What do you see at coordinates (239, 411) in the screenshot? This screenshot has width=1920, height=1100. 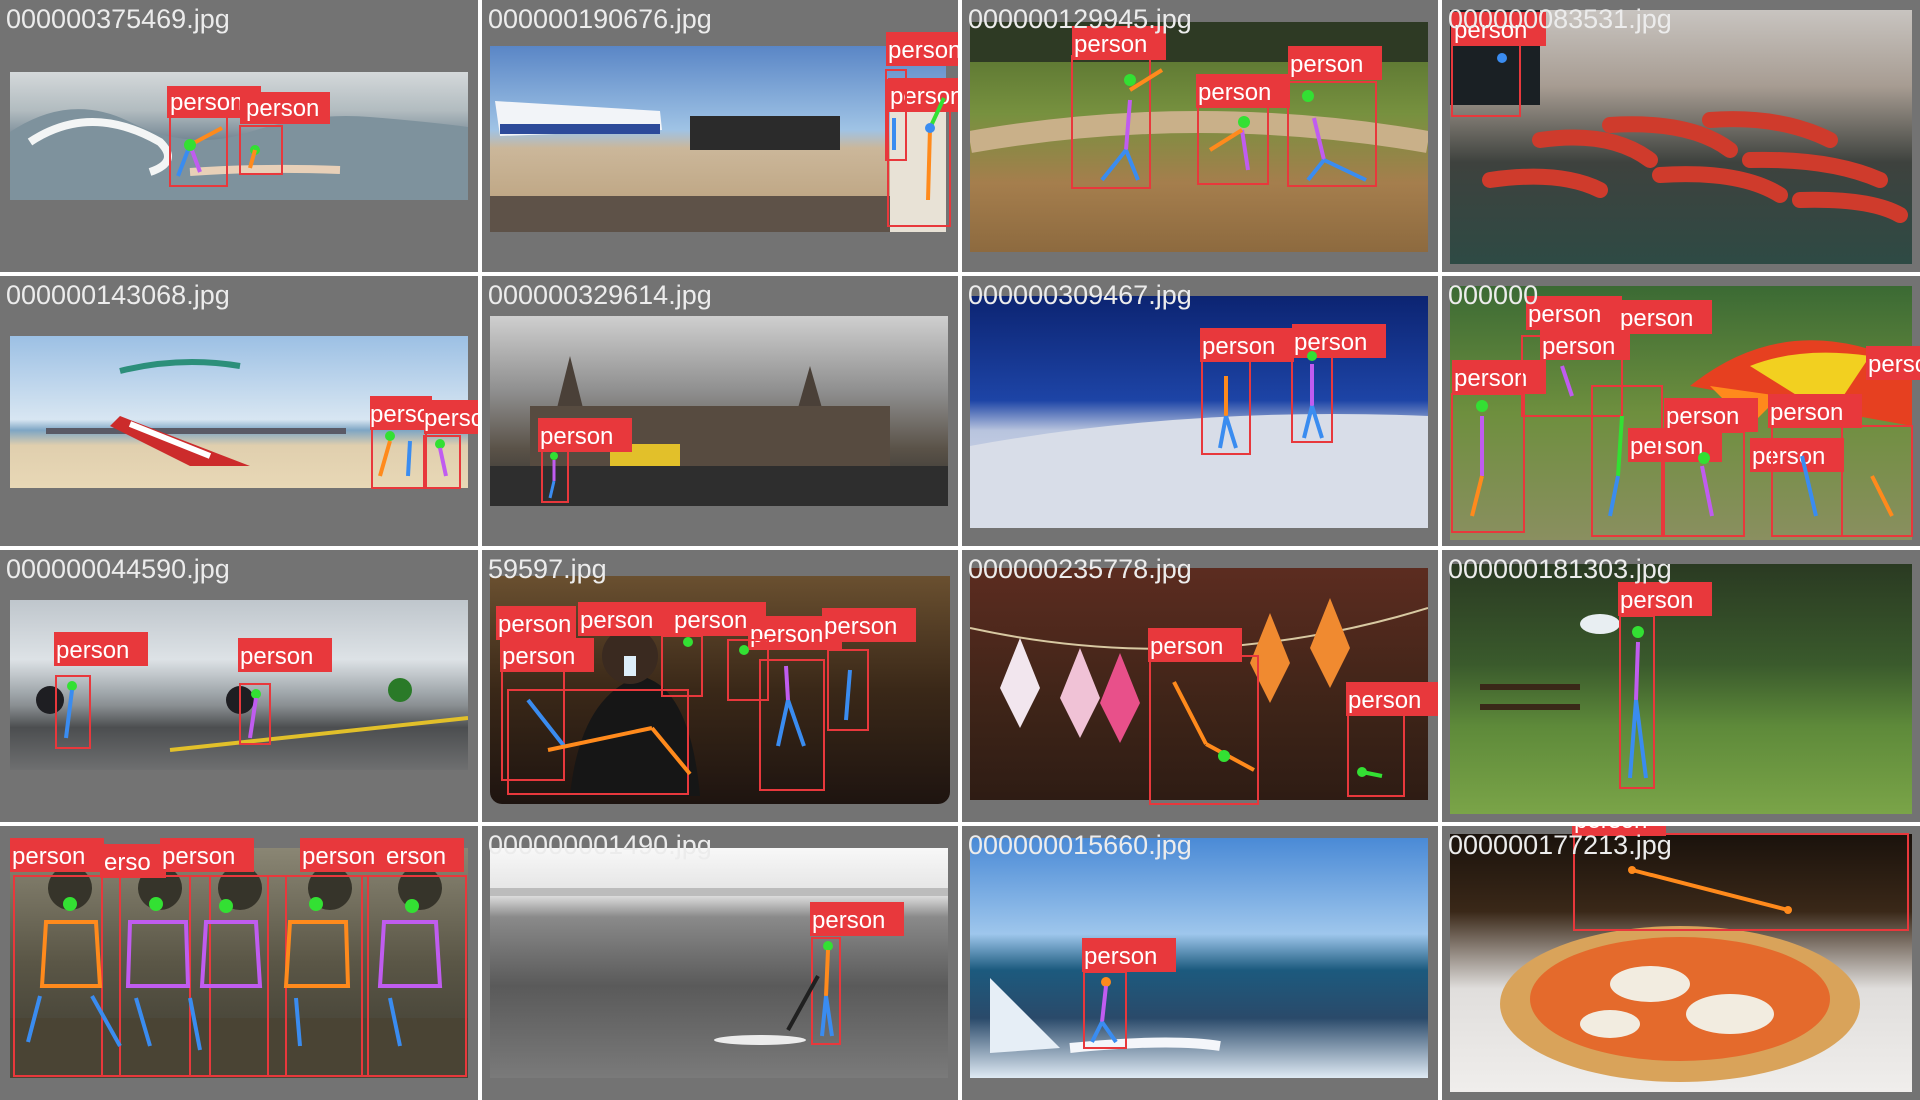 I see `image-tile: 000000143068.jpg person person` at bounding box center [239, 411].